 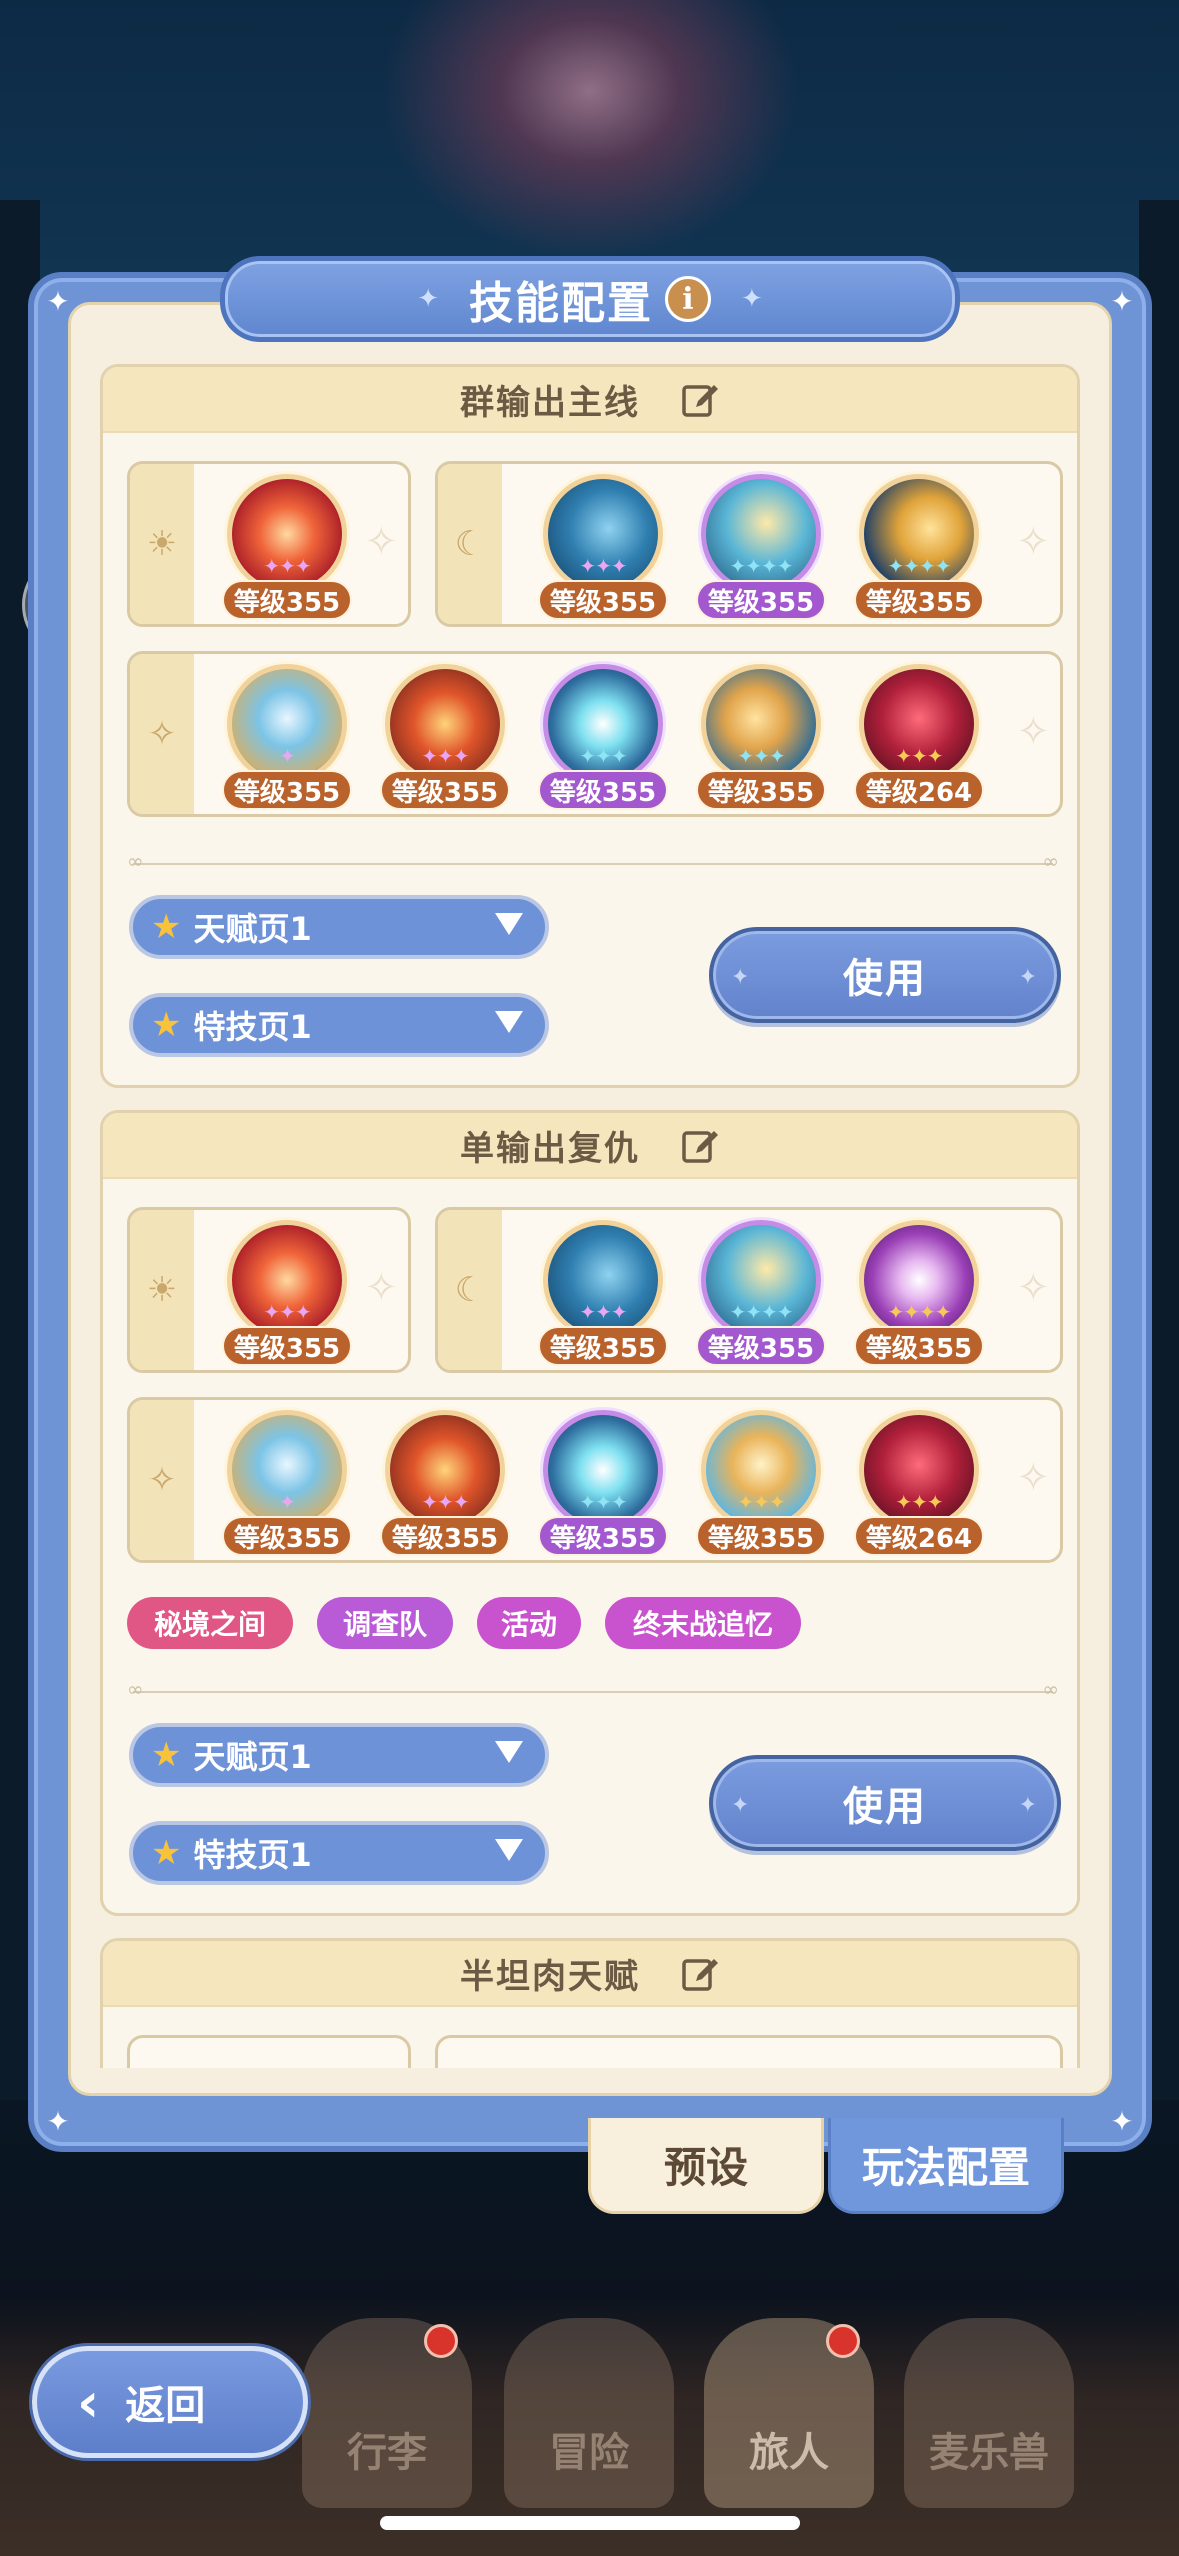 I want to click on nav-item-luggage: 行李, so click(x=387, y=2413).